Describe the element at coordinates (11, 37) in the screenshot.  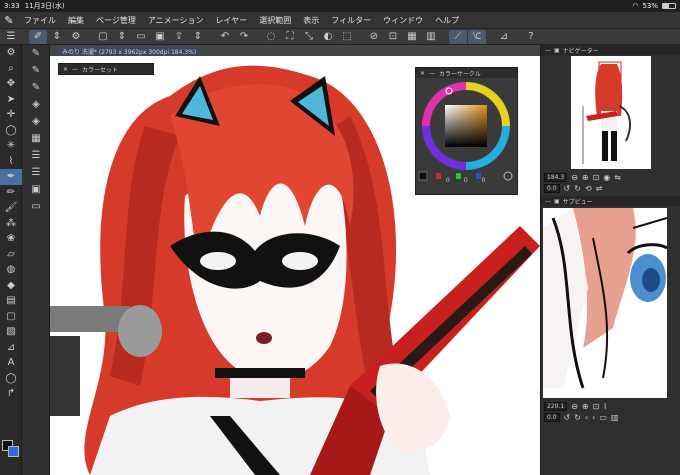
I see `hamburger-icon: ☰` at that location.